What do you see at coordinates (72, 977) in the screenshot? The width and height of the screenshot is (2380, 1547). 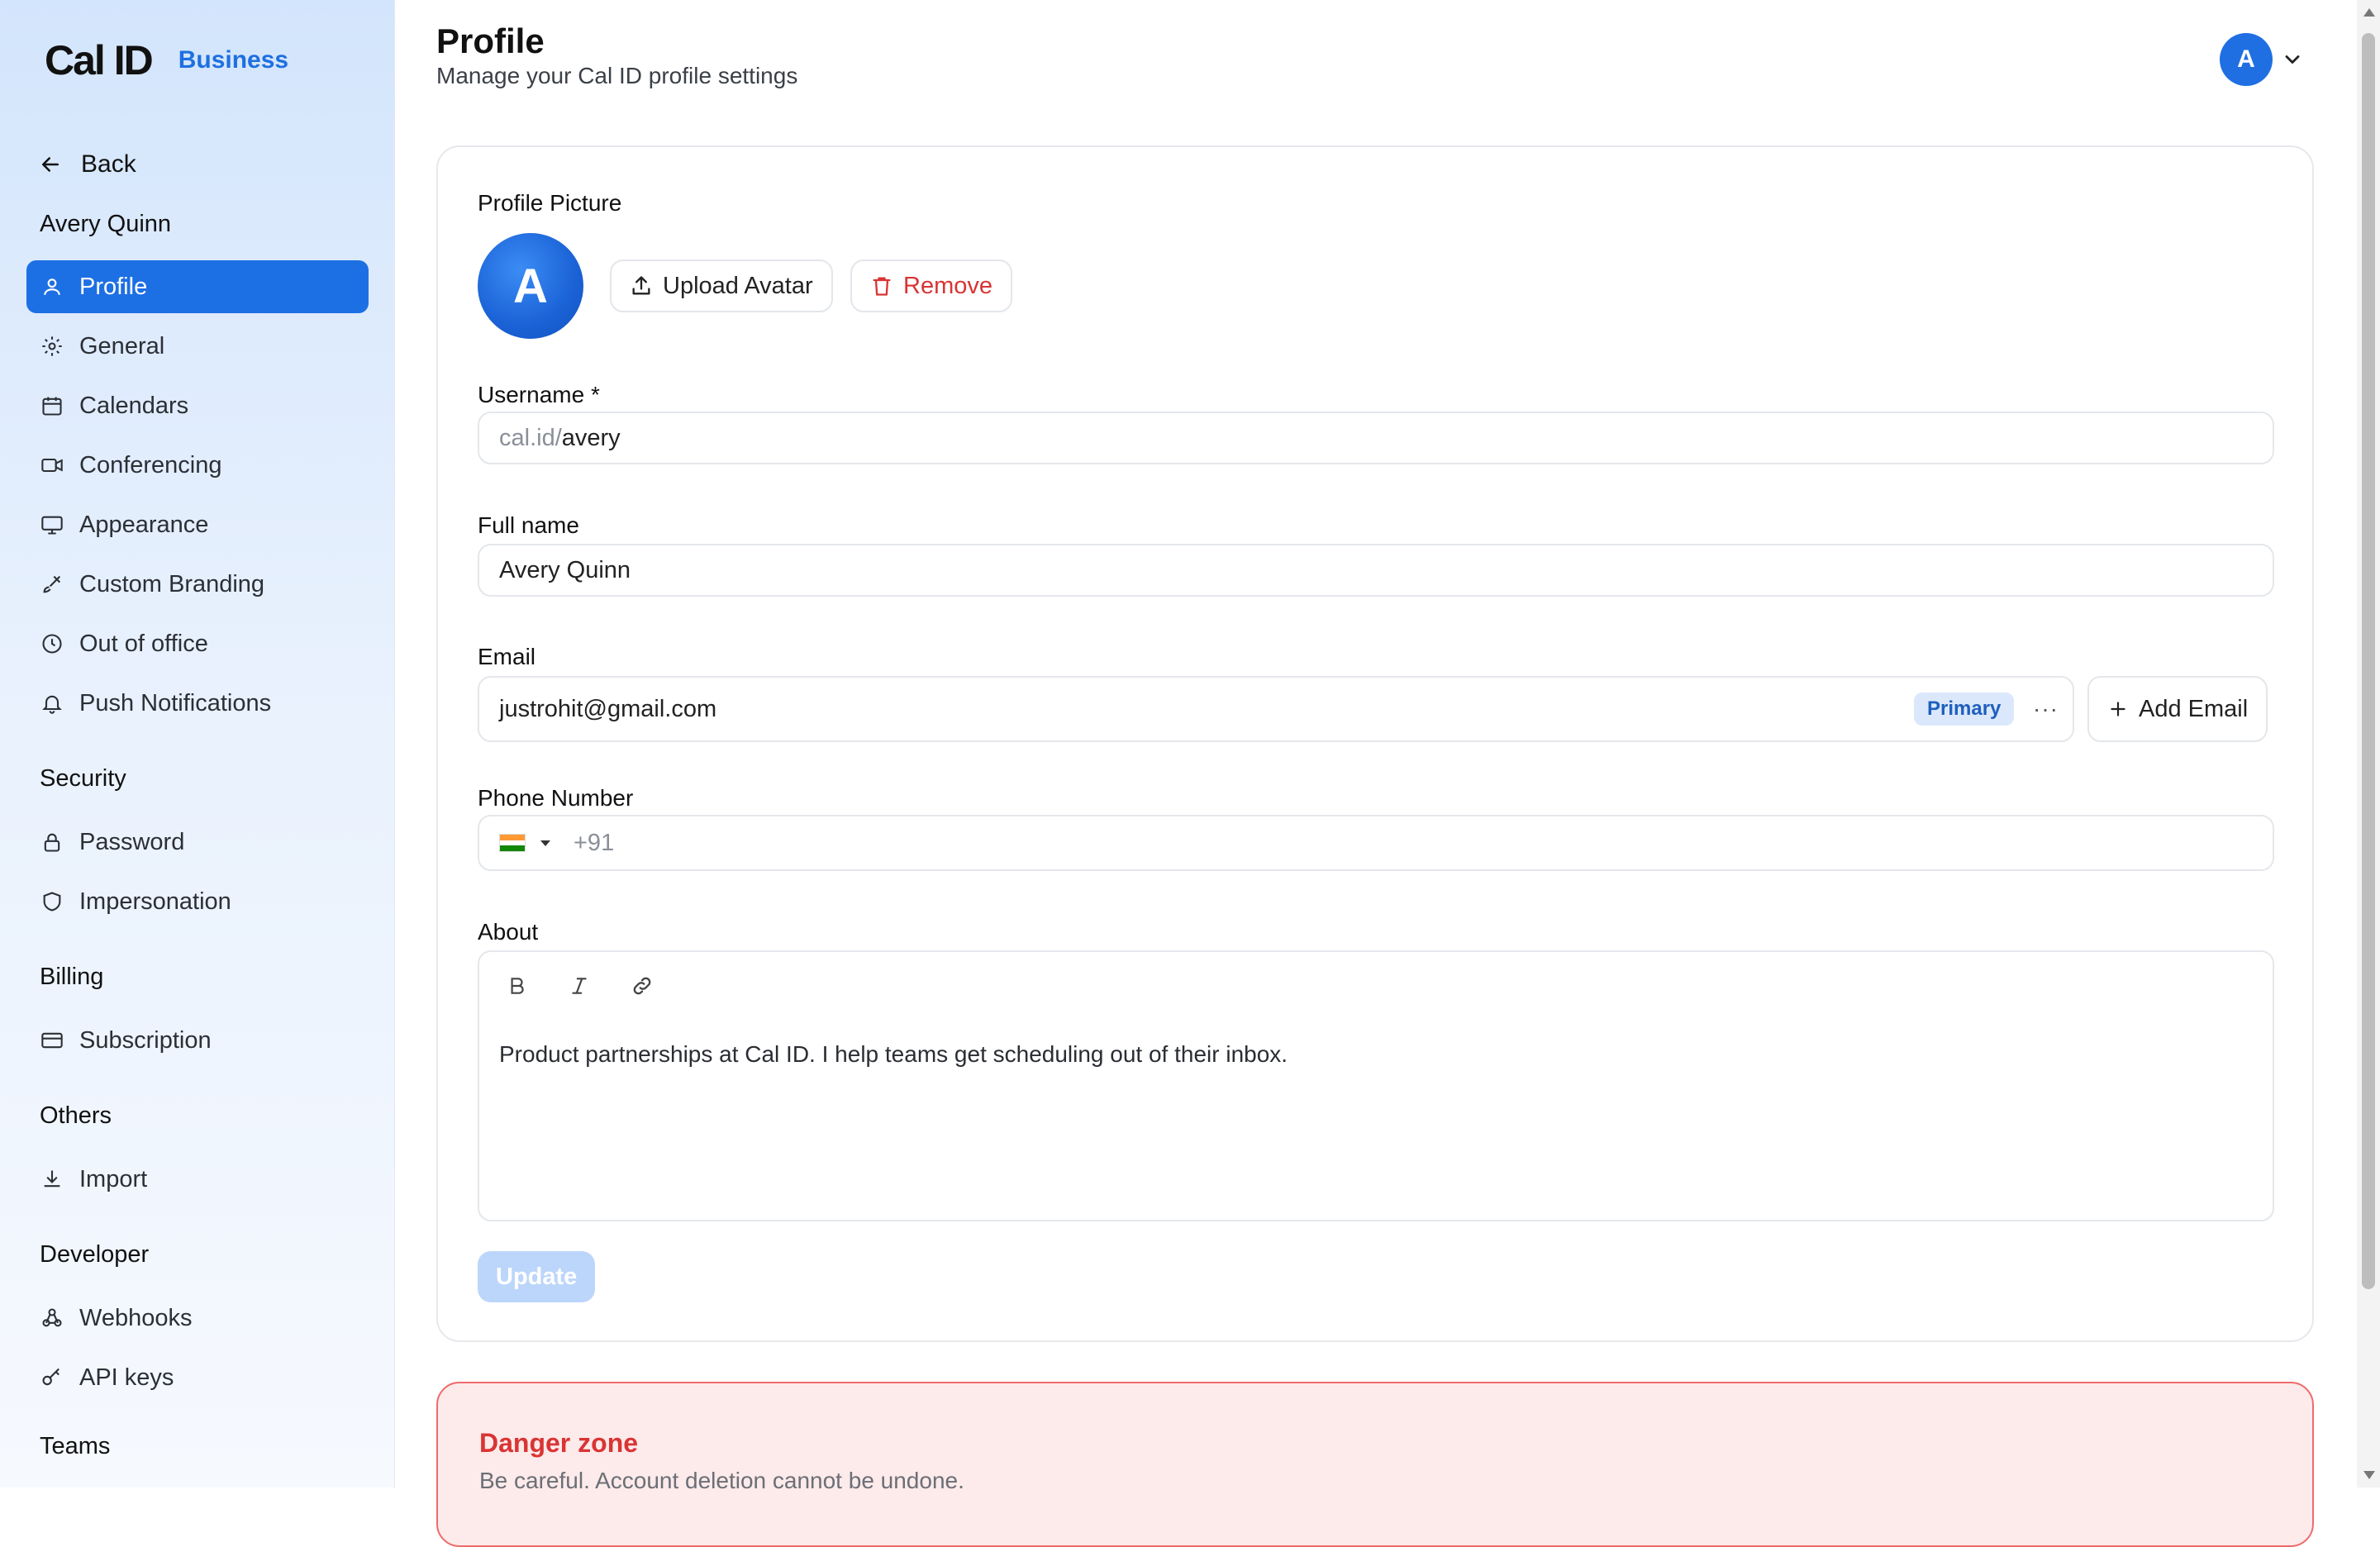 I see `section-billing: Billing` at bounding box center [72, 977].